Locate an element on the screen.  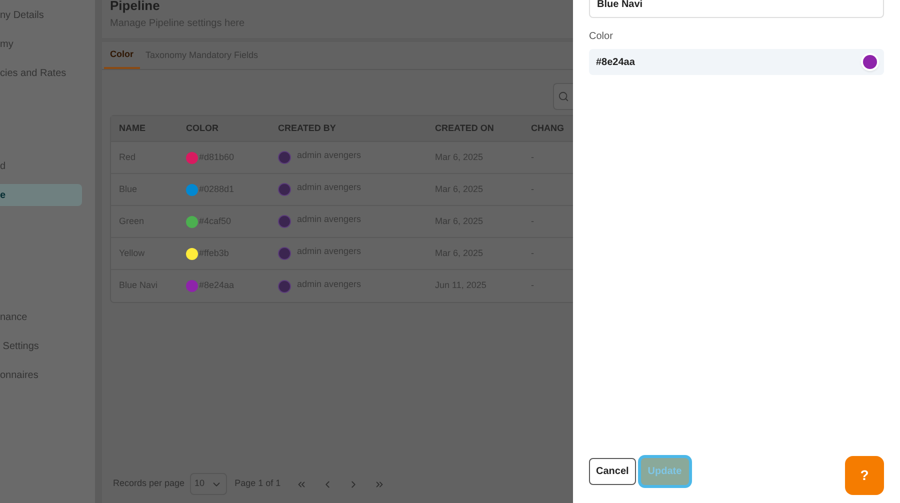
search-icon is located at coordinates (563, 96).